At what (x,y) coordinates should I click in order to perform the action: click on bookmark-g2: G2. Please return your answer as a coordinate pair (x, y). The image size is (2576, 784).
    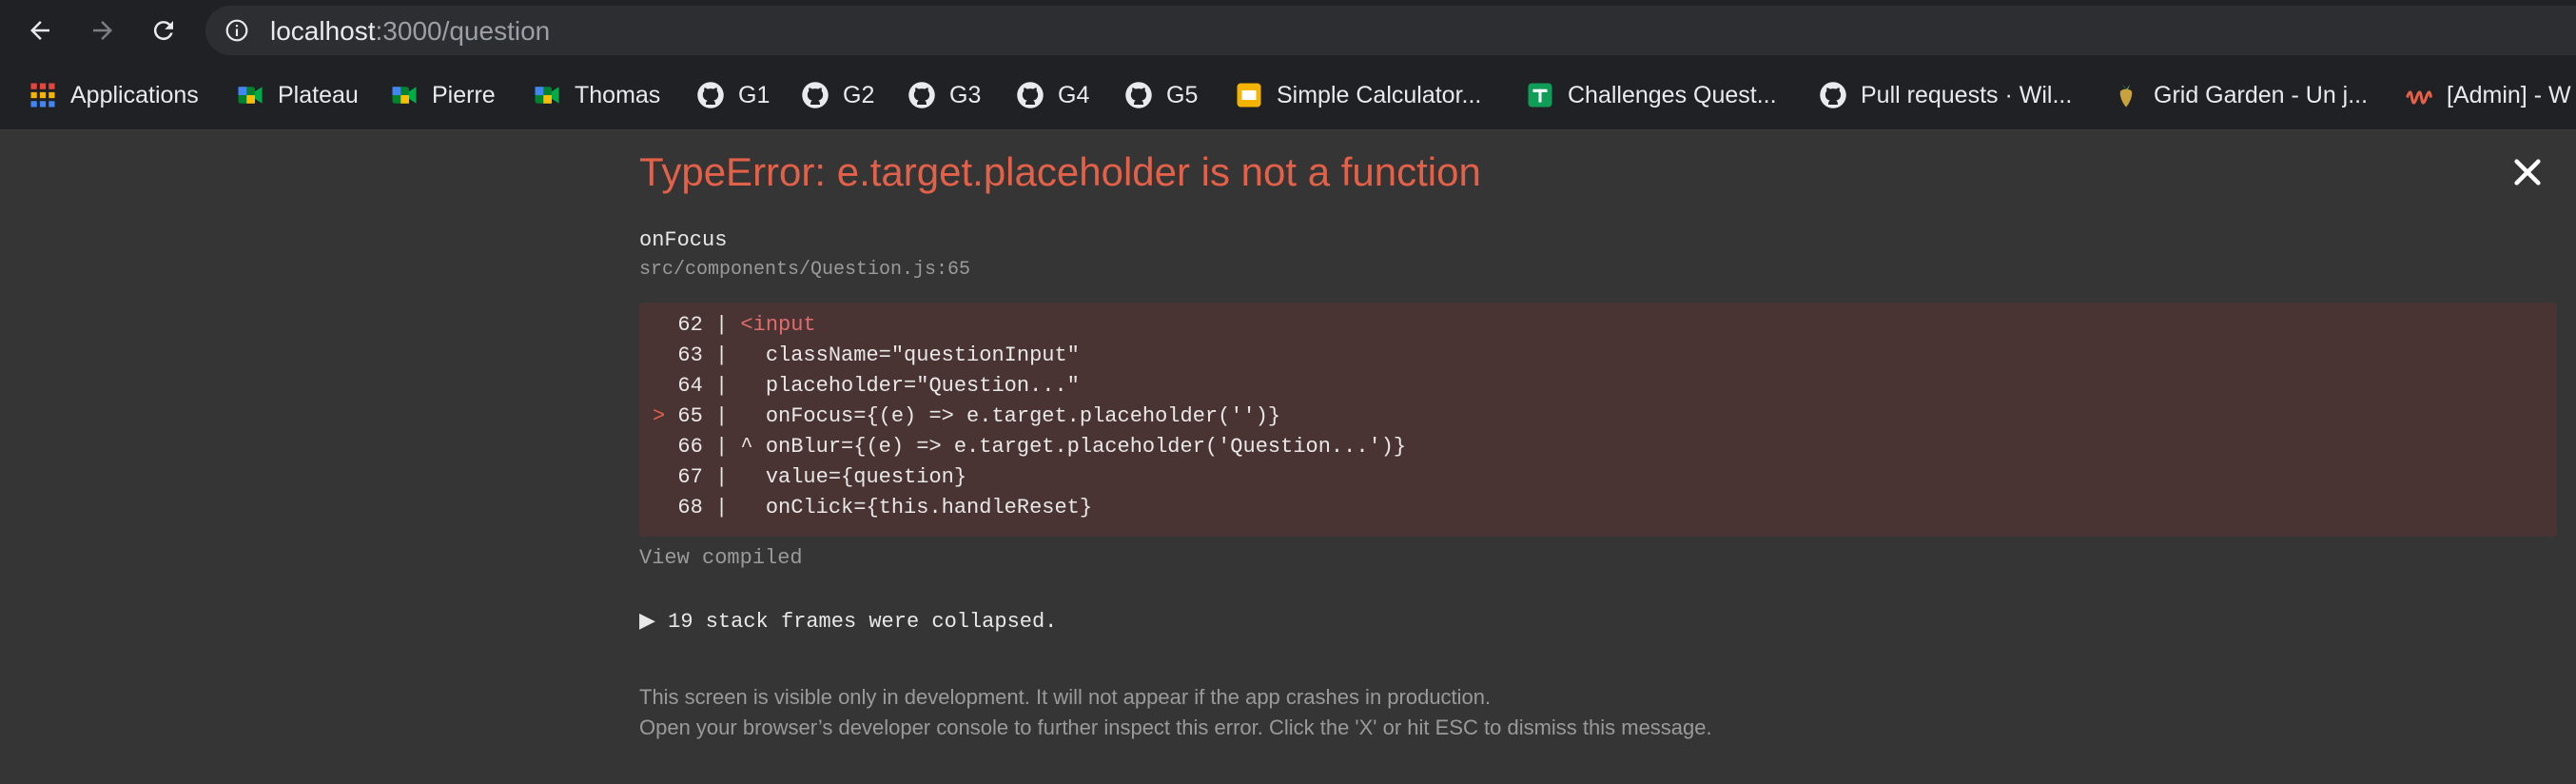
    Looking at the image, I should click on (838, 95).